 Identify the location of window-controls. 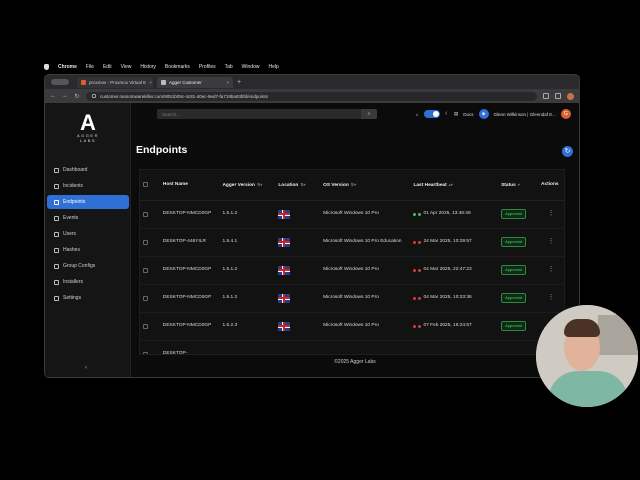
(60, 82).